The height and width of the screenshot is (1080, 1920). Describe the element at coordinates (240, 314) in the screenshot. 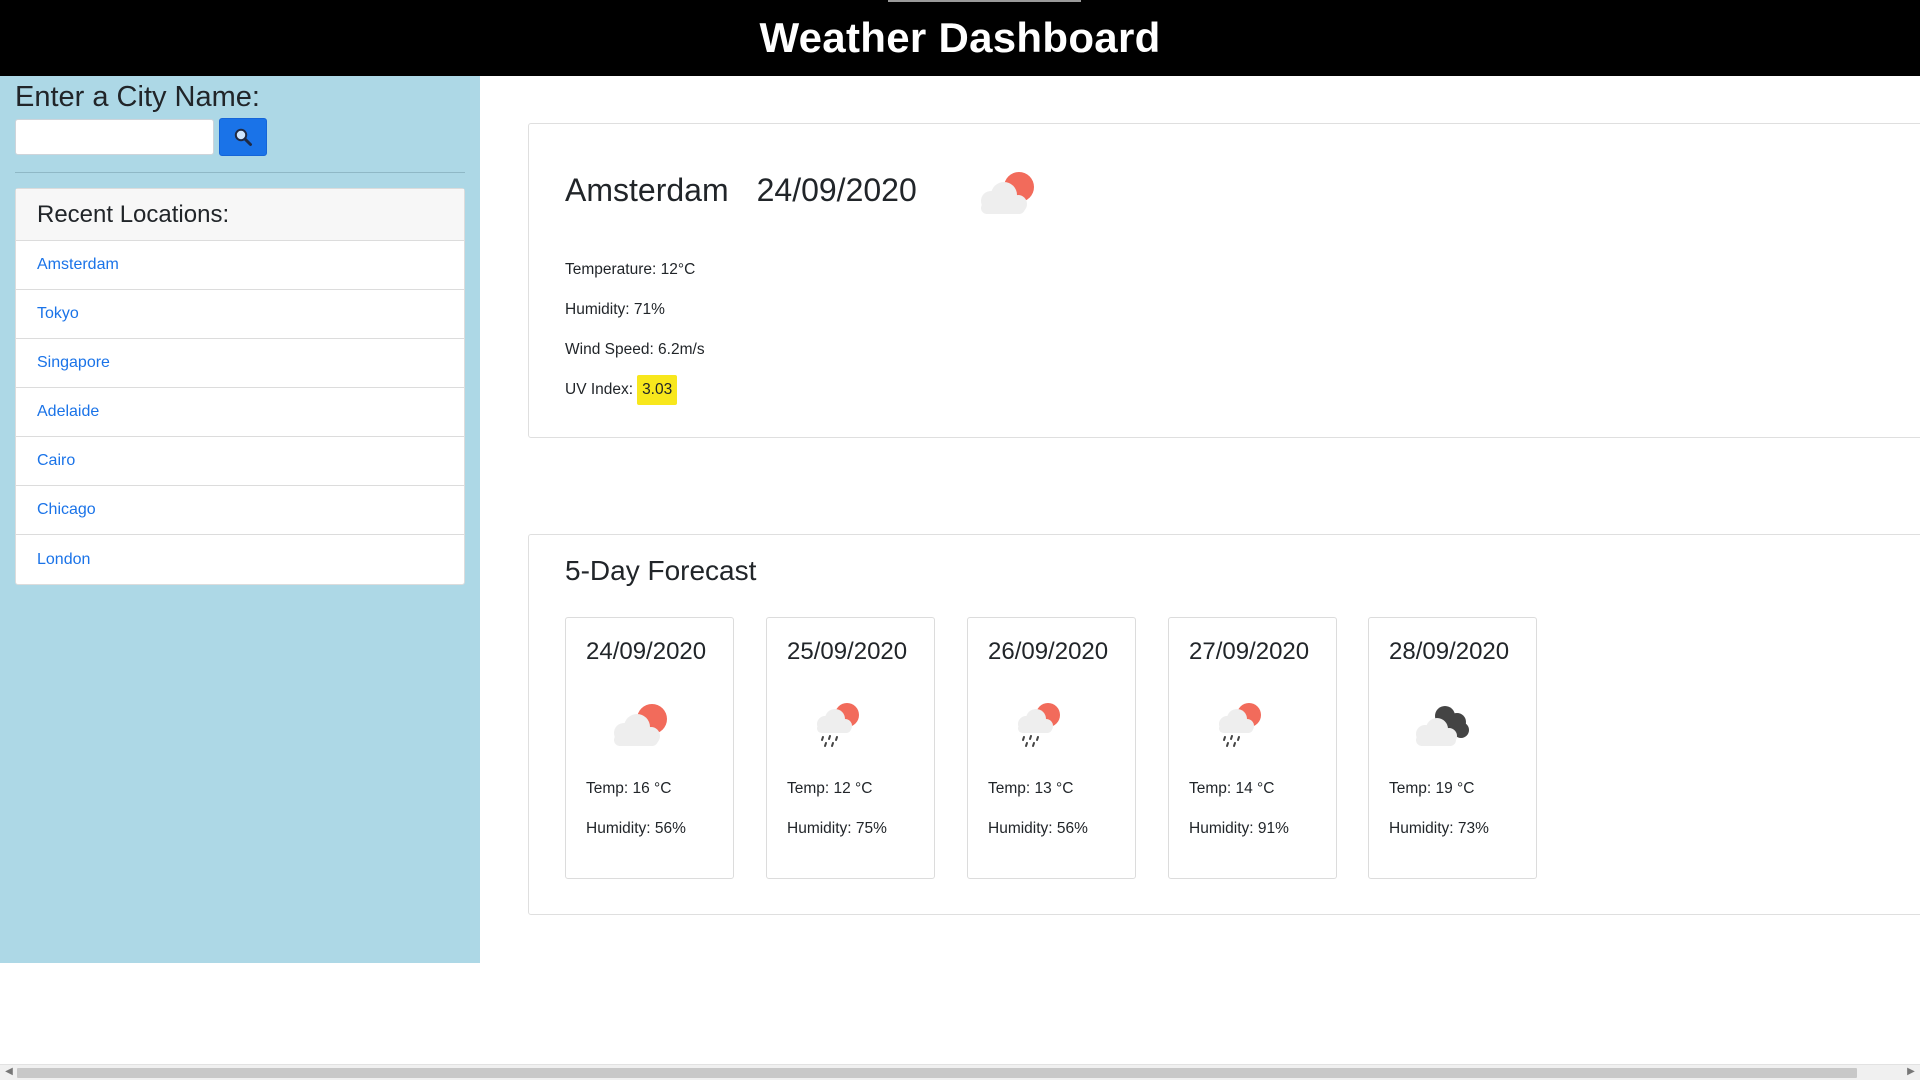

I see `recent-location-tokyo: Tokyo` at that location.